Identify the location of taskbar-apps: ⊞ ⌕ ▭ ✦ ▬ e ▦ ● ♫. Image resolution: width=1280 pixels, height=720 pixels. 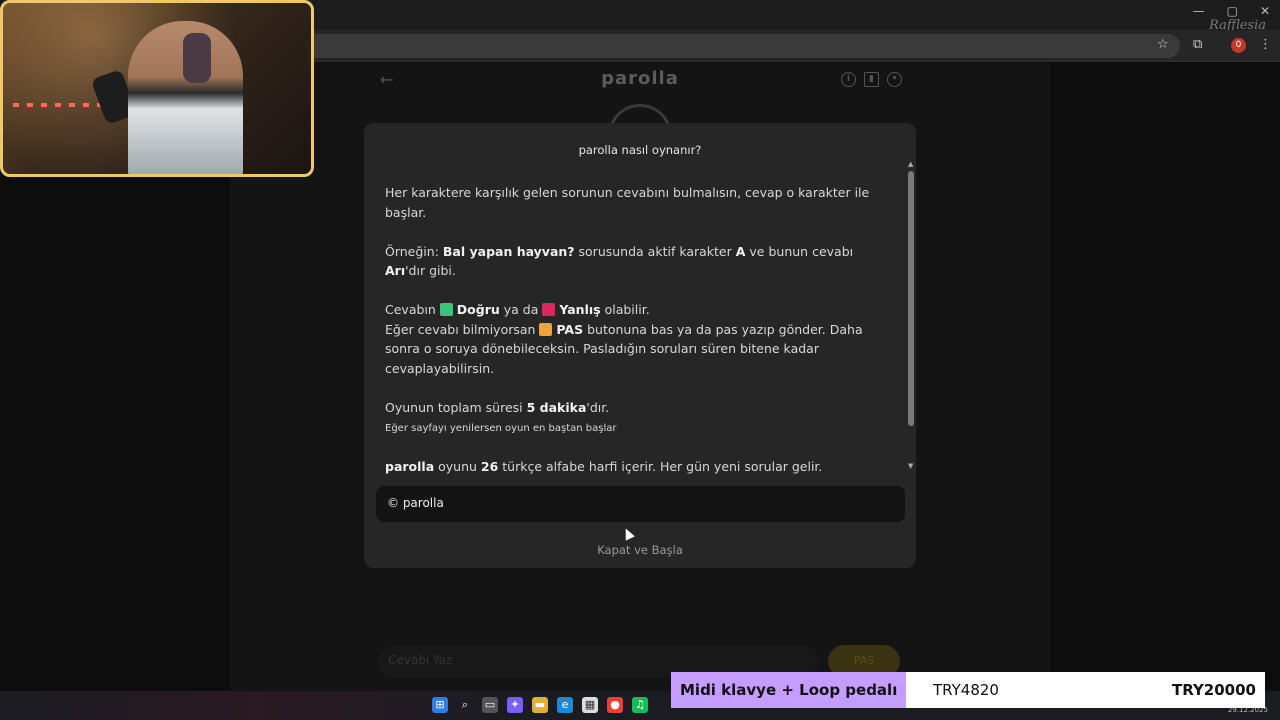
(540, 705).